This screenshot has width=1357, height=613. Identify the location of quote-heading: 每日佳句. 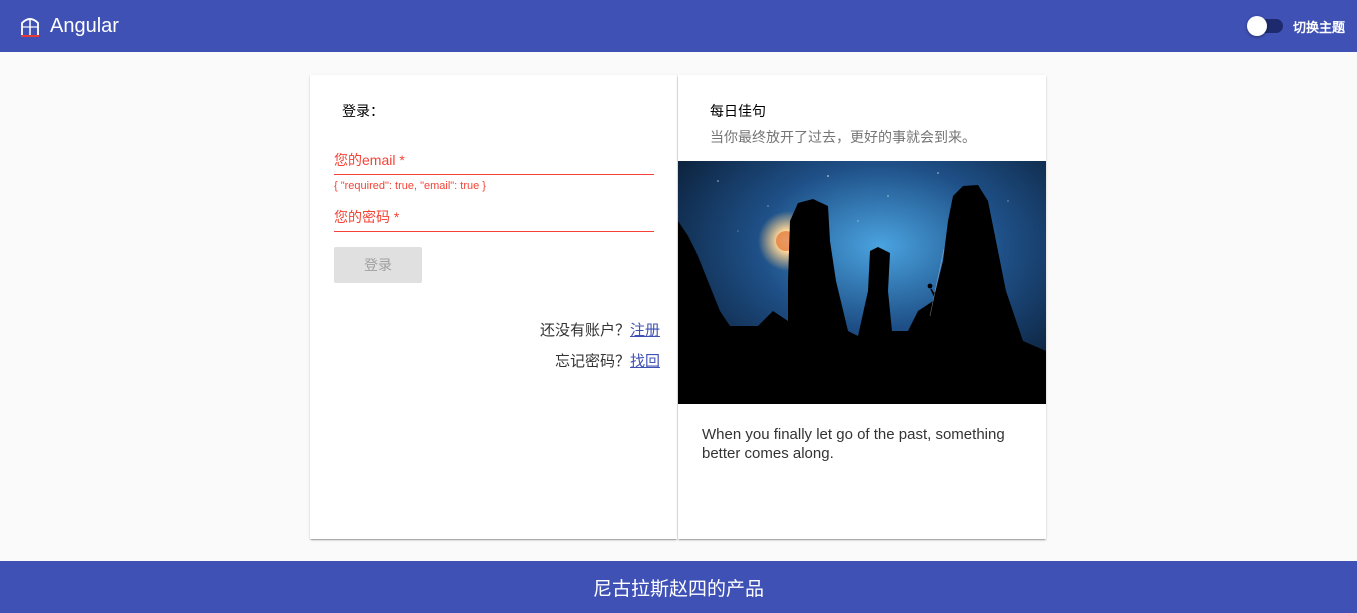
(738, 111).